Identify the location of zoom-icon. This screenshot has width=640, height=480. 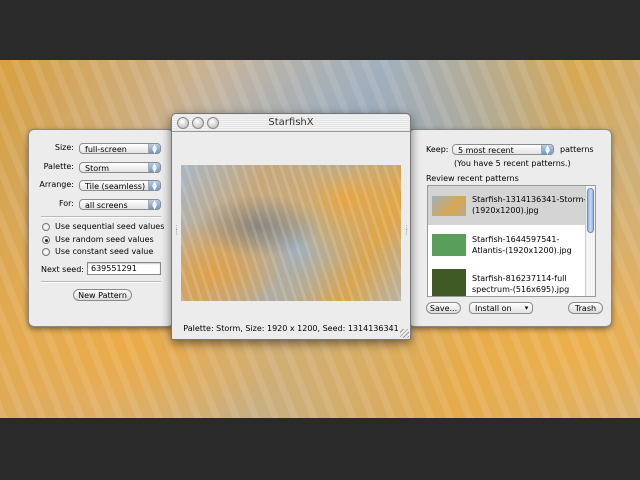
(213, 123).